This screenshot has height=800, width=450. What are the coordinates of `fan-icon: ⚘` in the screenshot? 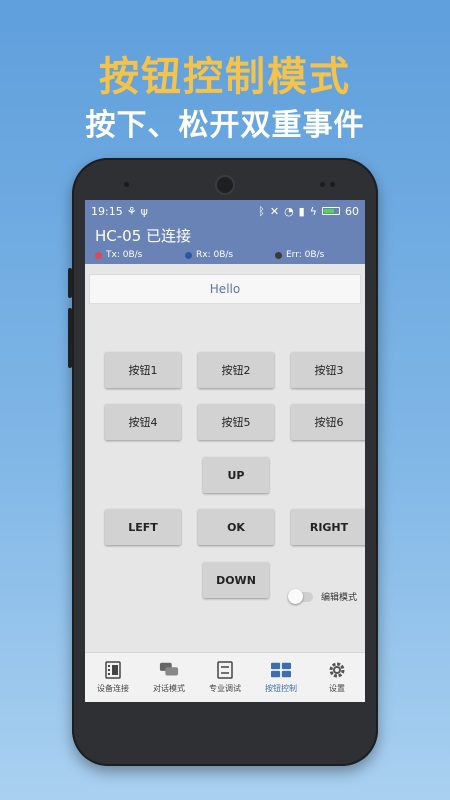 It's located at (131, 211).